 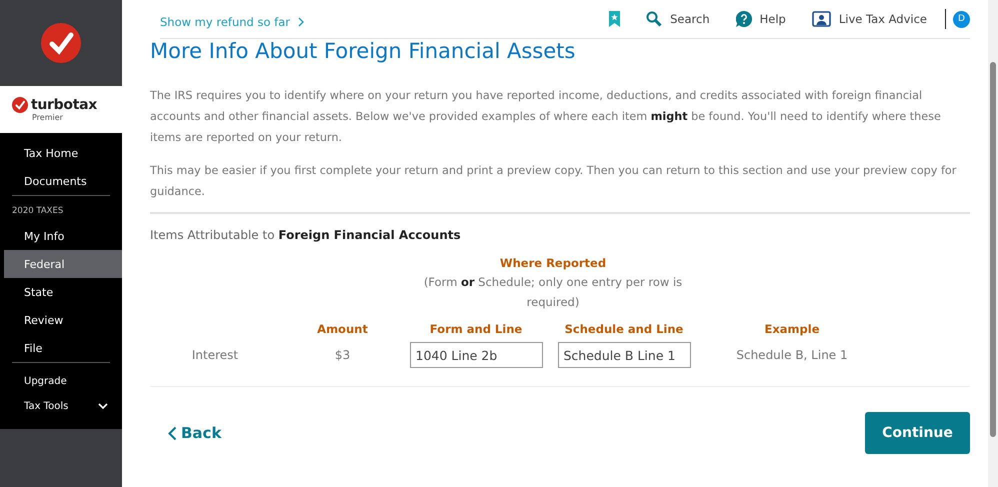 I want to click on page-title: More Info About Foreign Financial Assets, so click(x=363, y=51).